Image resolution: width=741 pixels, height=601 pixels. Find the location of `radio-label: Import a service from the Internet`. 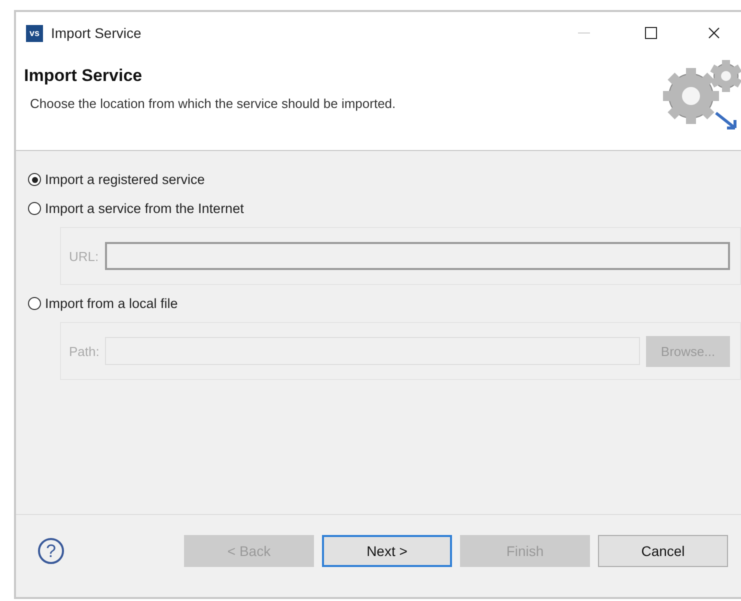

radio-label: Import a service from the Internet is located at coordinates (144, 208).